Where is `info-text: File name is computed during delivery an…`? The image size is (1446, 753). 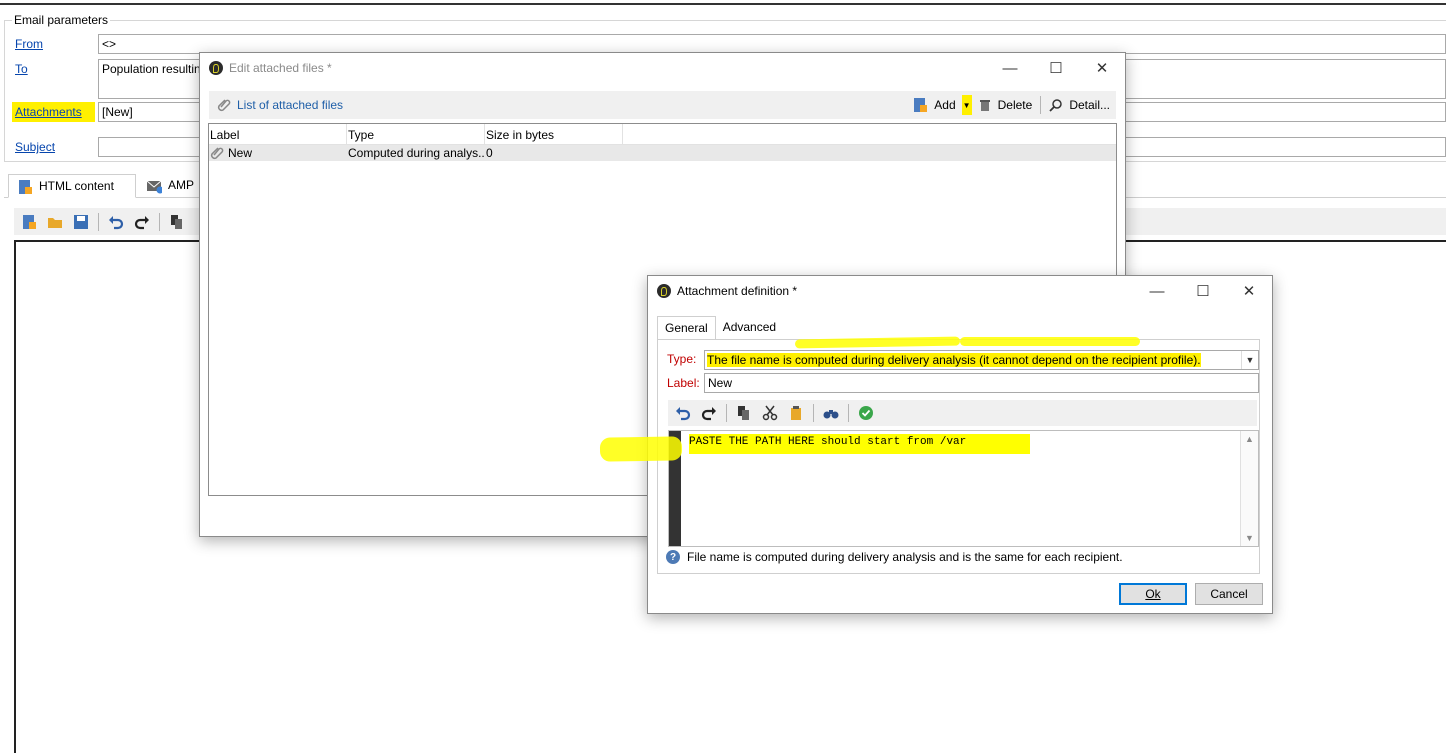 info-text: File name is computed during delivery an… is located at coordinates (905, 557).